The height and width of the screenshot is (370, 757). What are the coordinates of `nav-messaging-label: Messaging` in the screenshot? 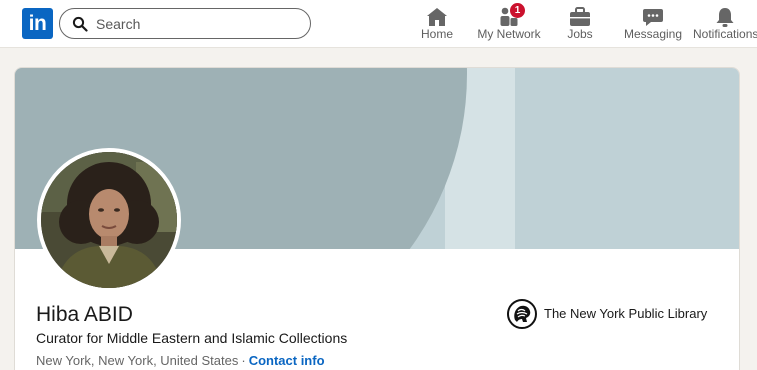 It's located at (653, 34).